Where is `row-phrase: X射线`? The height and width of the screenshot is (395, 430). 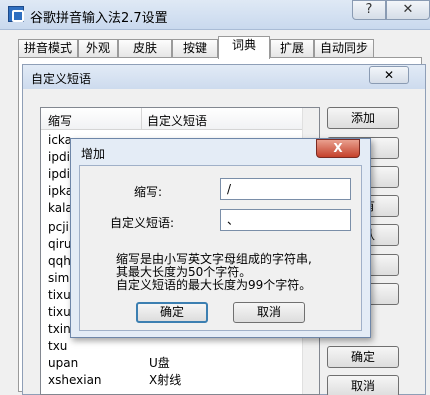
row-phrase: X射线 is located at coordinates (165, 380).